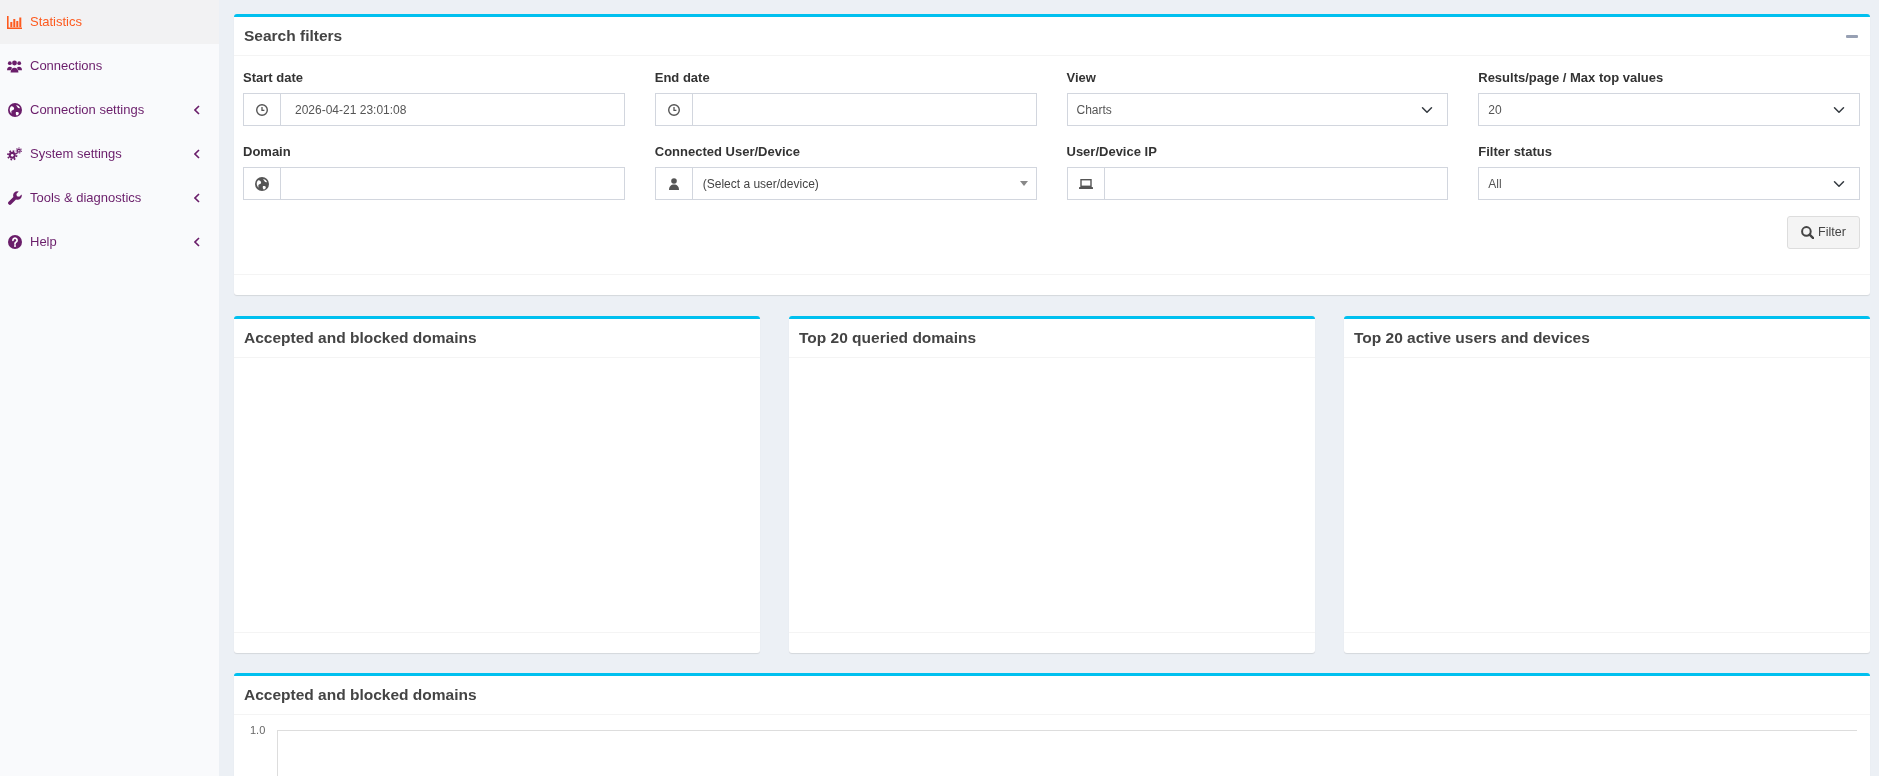  I want to click on date-input: 2026-04-21 23:01:08, so click(452, 109).